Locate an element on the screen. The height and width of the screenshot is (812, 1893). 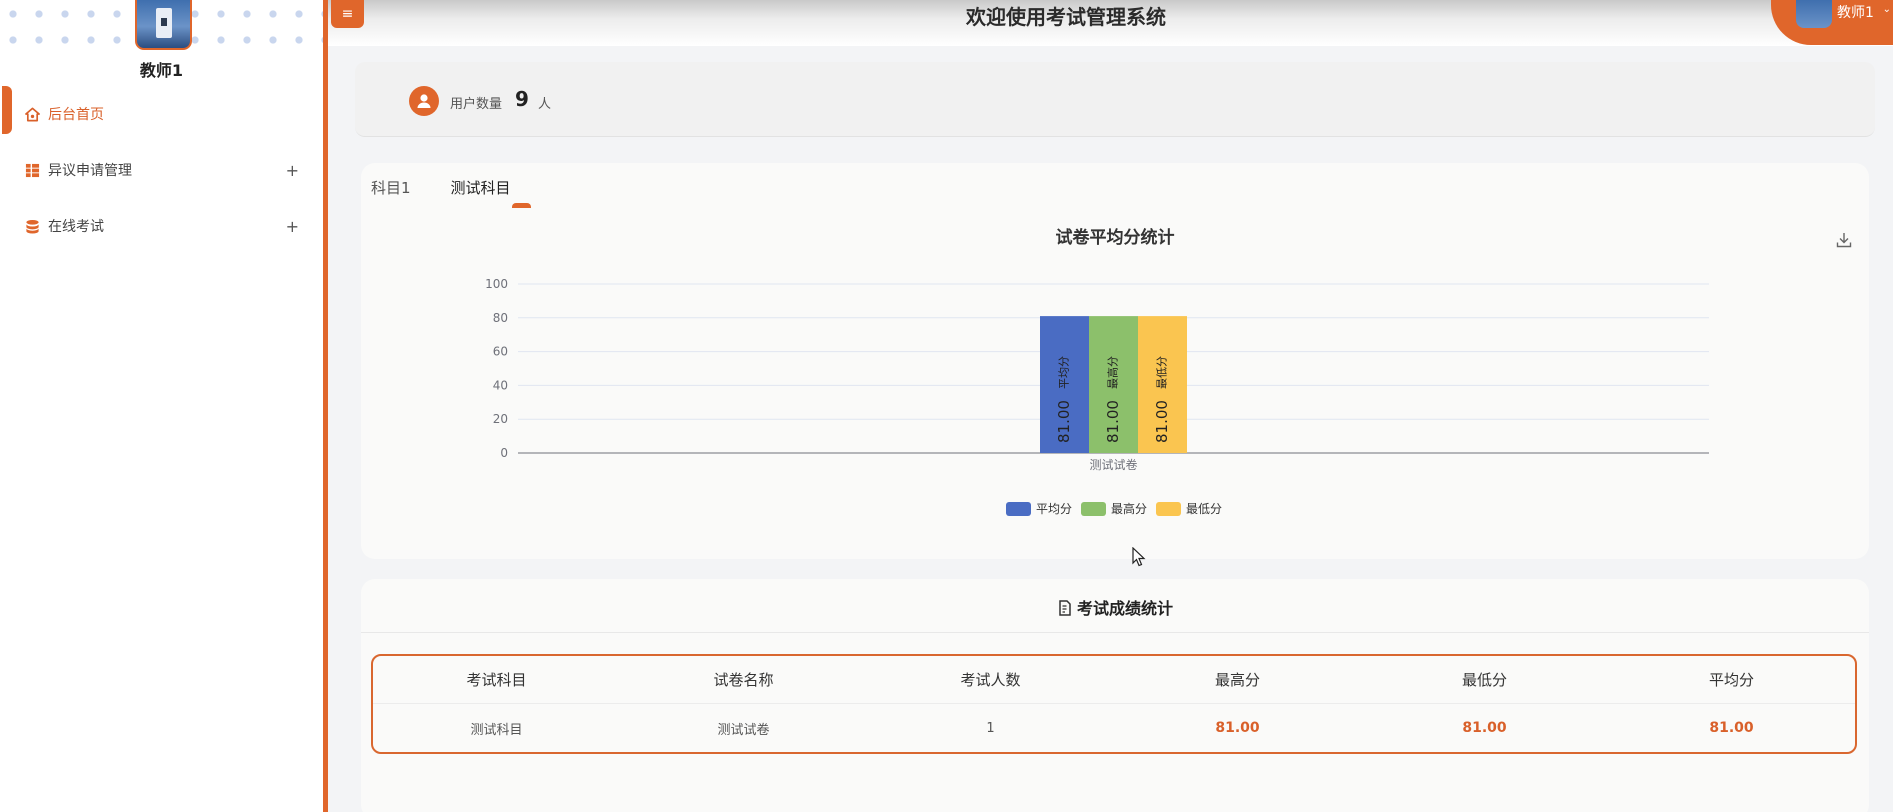
table-cell: 1 is located at coordinates (990, 728).